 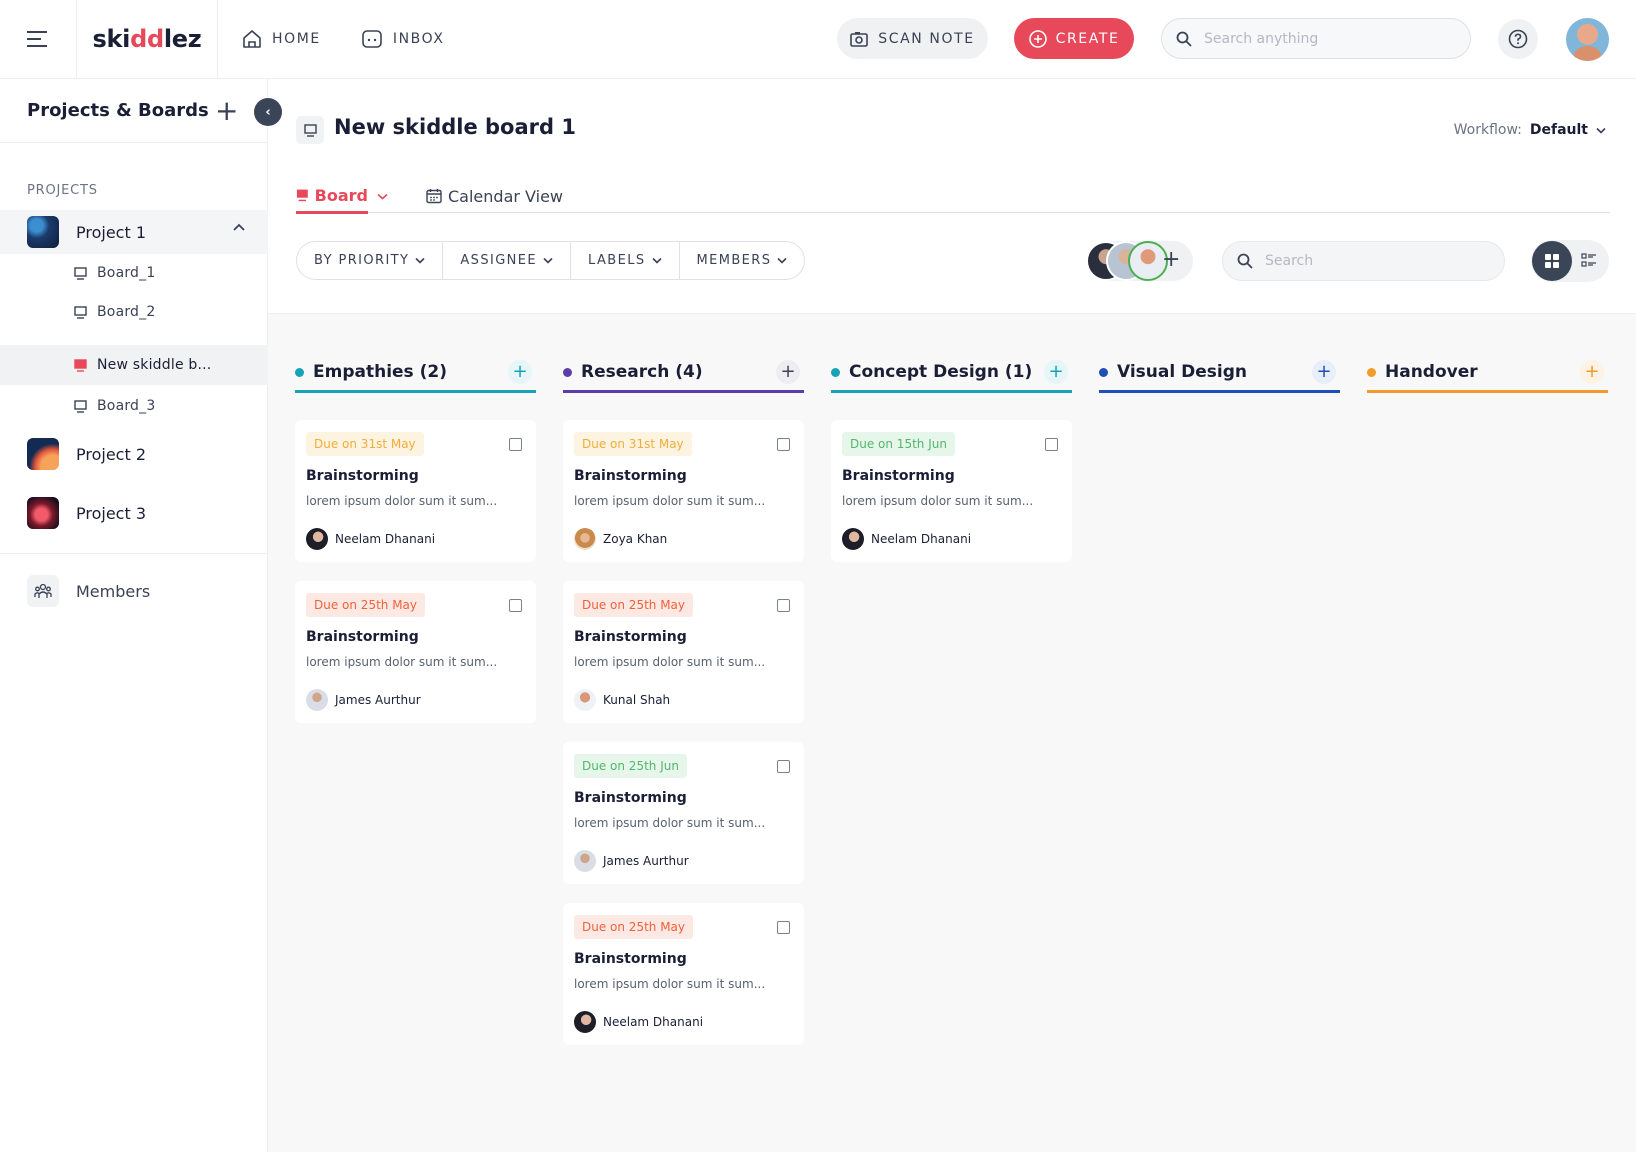 I want to click on filter-labels: LABELS, so click(x=625, y=260).